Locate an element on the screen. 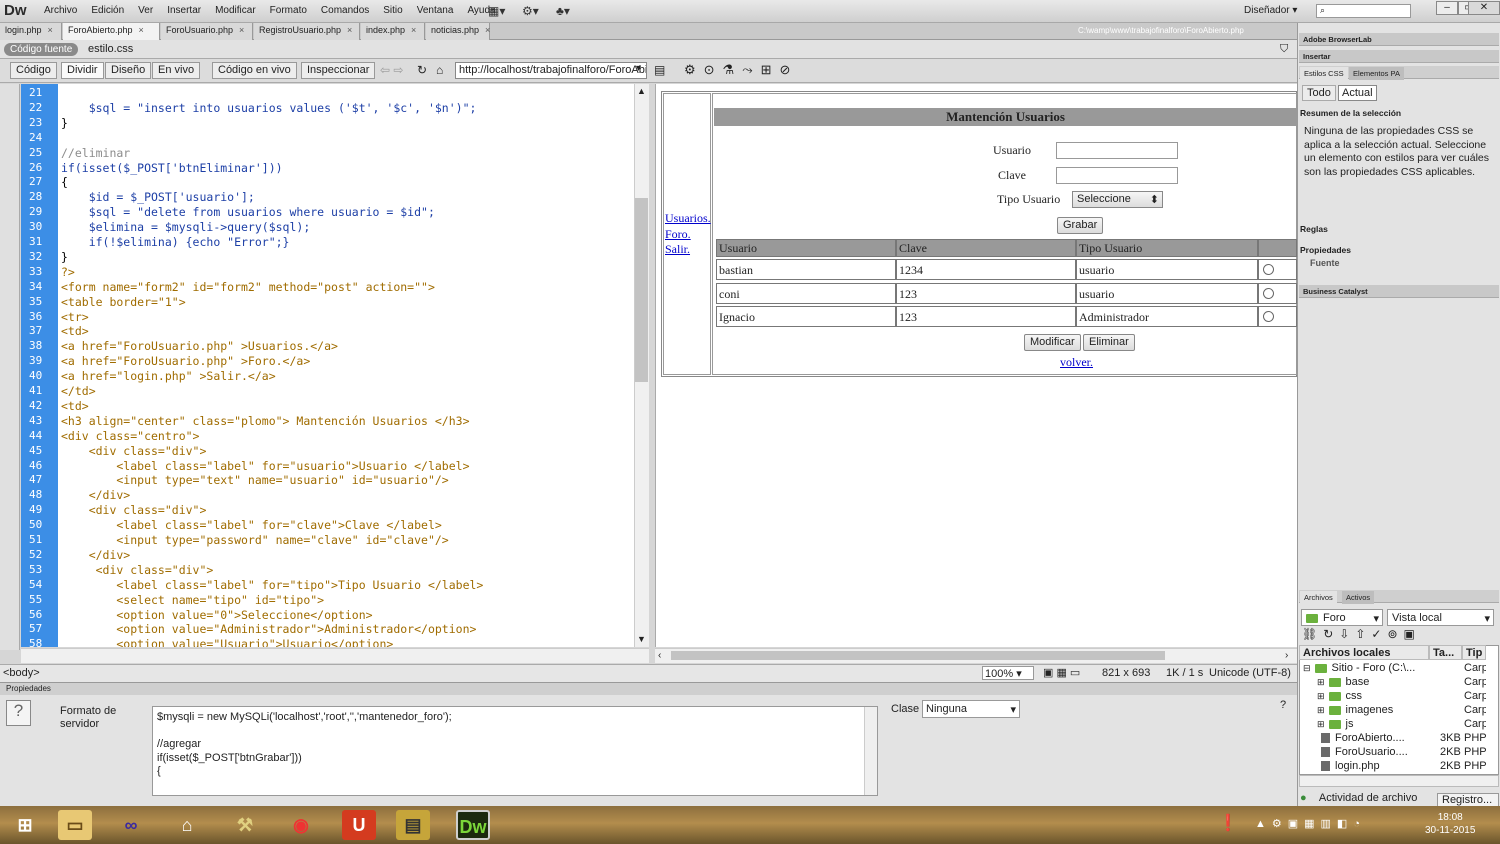  menu-item-1: Edición is located at coordinates (107, 10).